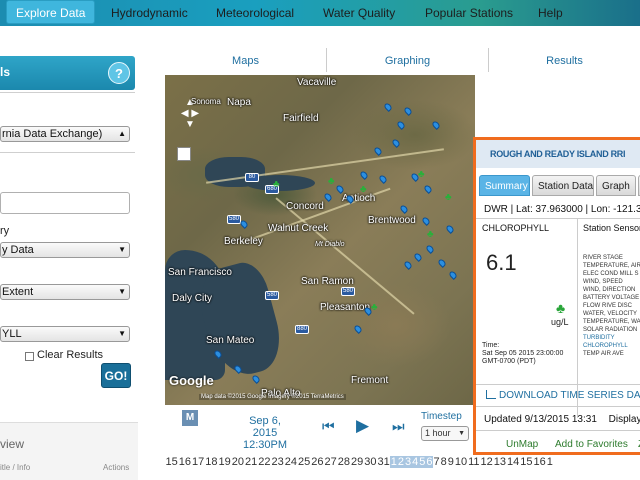 Image resolution: width=640 pixels, height=480 pixels. I want to click on search-input, so click(65, 203).